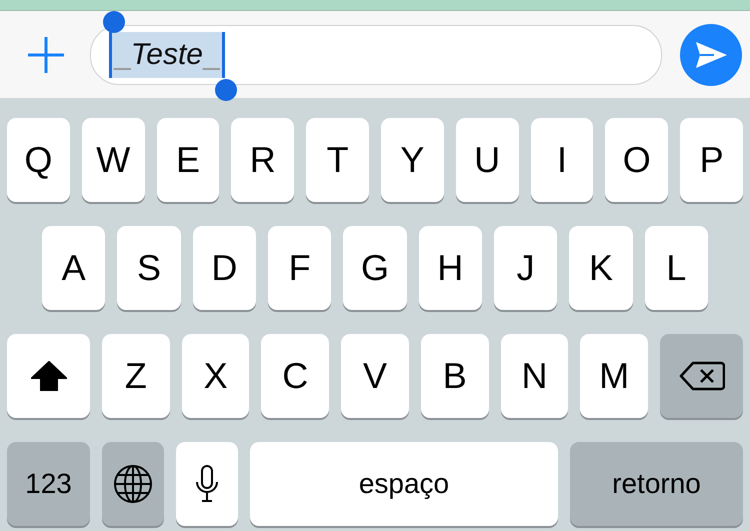 The image size is (750, 531). Describe the element at coordinates (337, 160) in the screenshot. I see `letter-key: T` at that location.